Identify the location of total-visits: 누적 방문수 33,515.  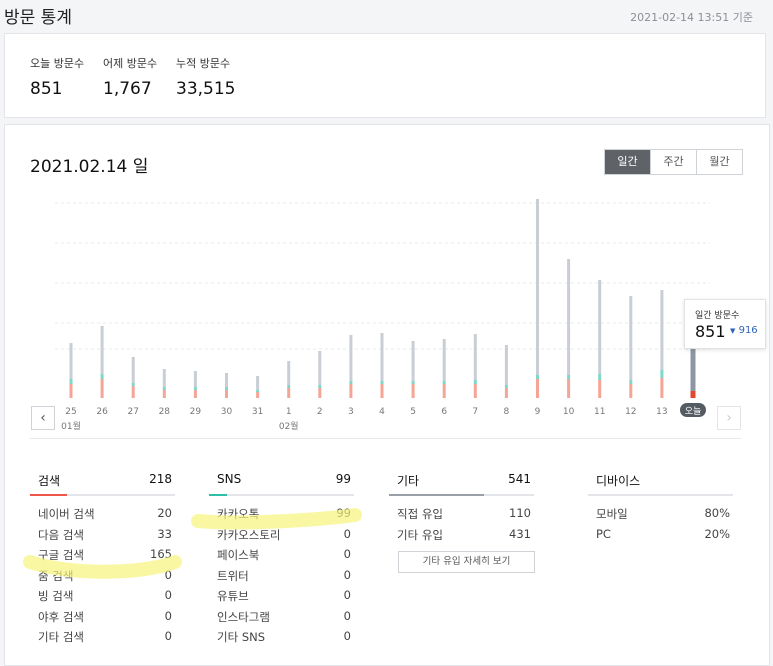
(205, 77).